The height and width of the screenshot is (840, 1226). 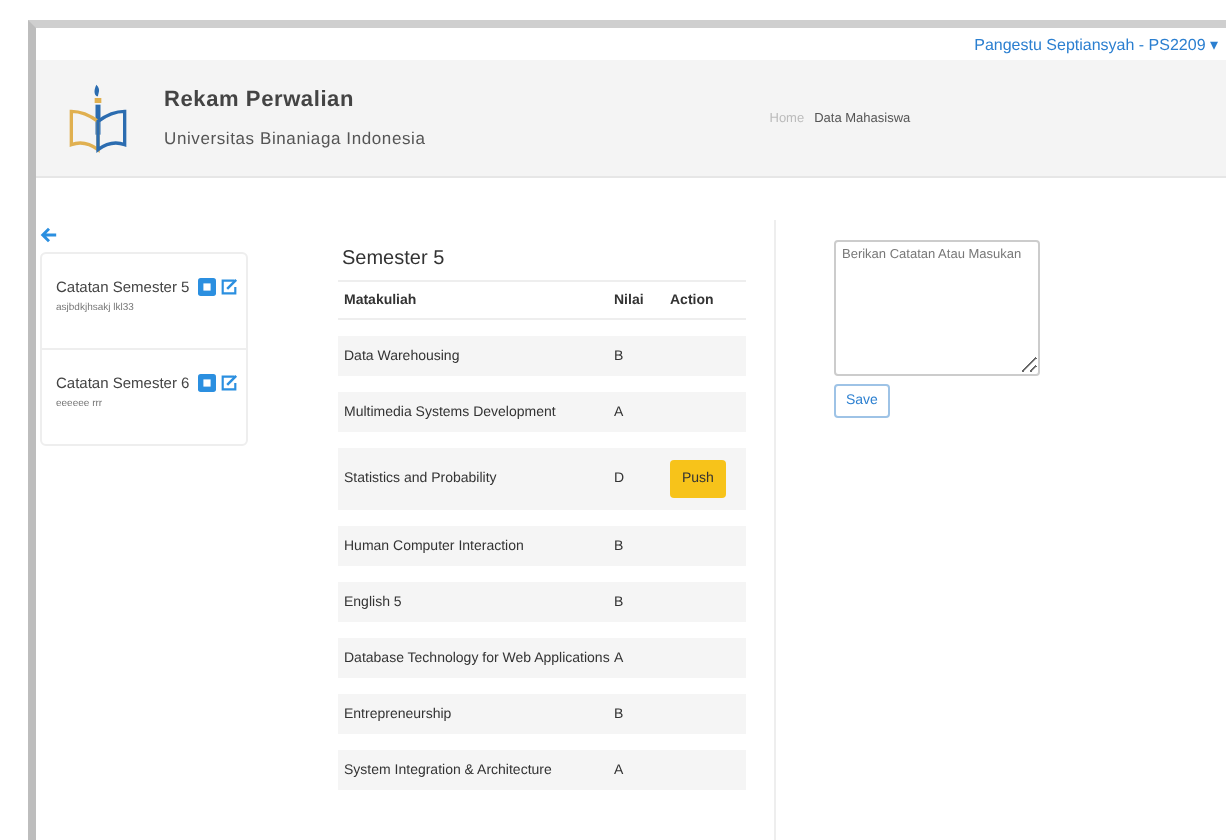 I want to click on section-title: Semester 5, so click(x=393, y=259).